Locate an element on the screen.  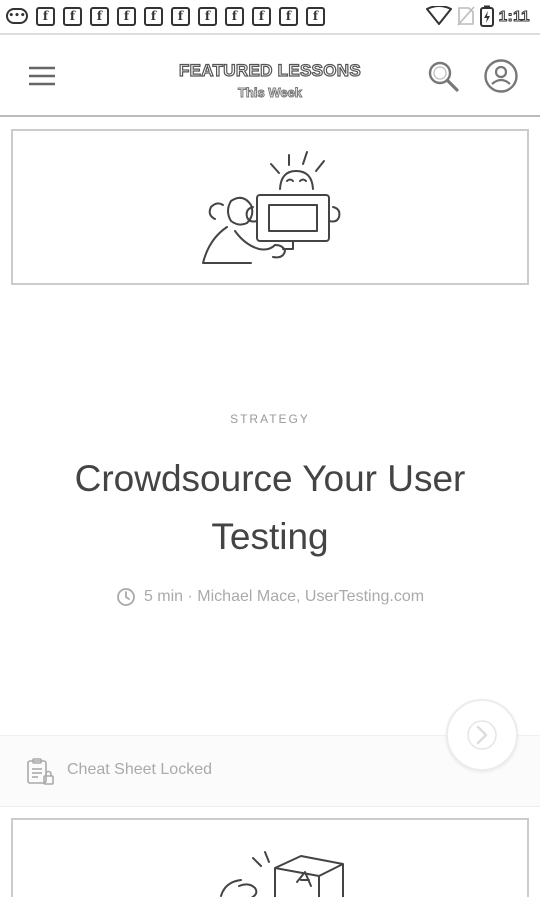
clock-icon is located at coordinates (126, 597).